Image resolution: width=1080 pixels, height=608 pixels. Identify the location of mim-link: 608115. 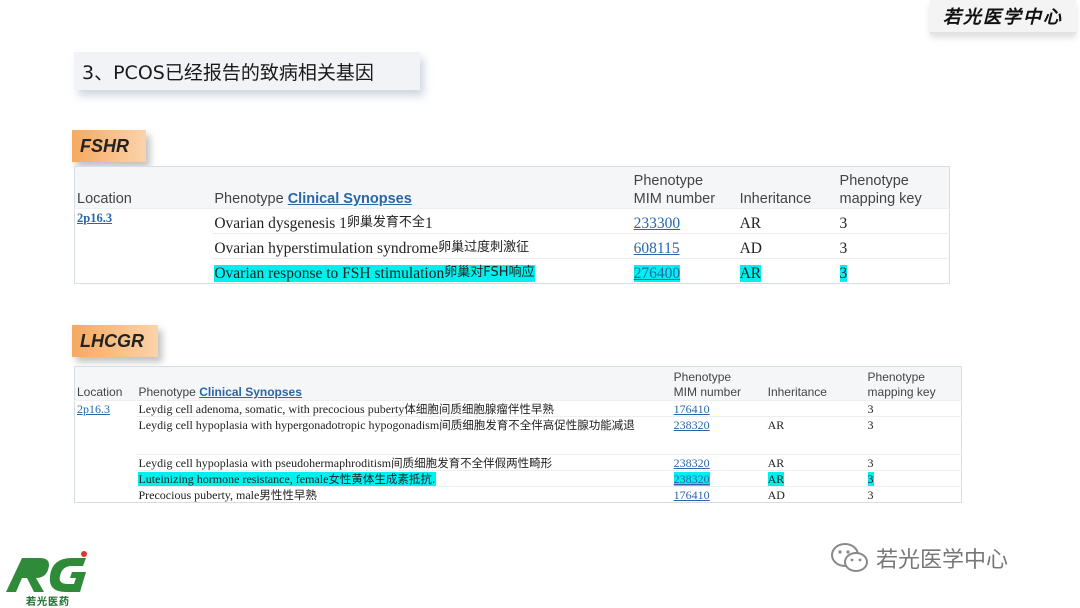
(657, 248).